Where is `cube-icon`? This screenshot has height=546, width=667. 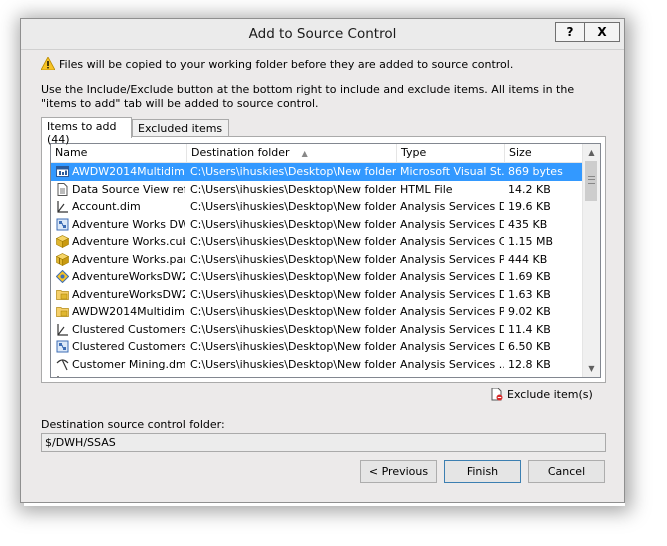
cube-icon is located at coordinates (62, 241).